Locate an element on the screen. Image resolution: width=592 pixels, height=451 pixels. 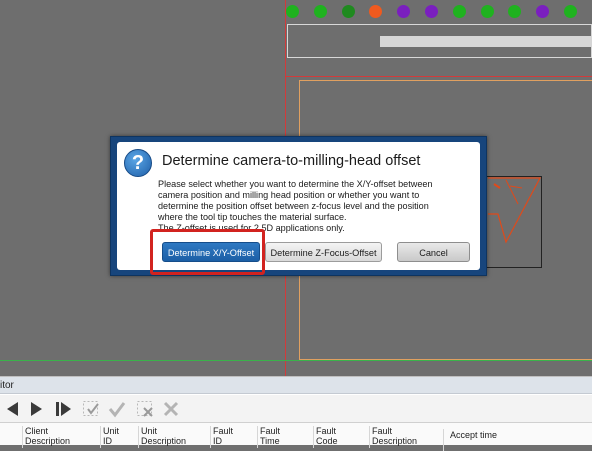
remove-selected-icon is located at coordinates (145, 409).